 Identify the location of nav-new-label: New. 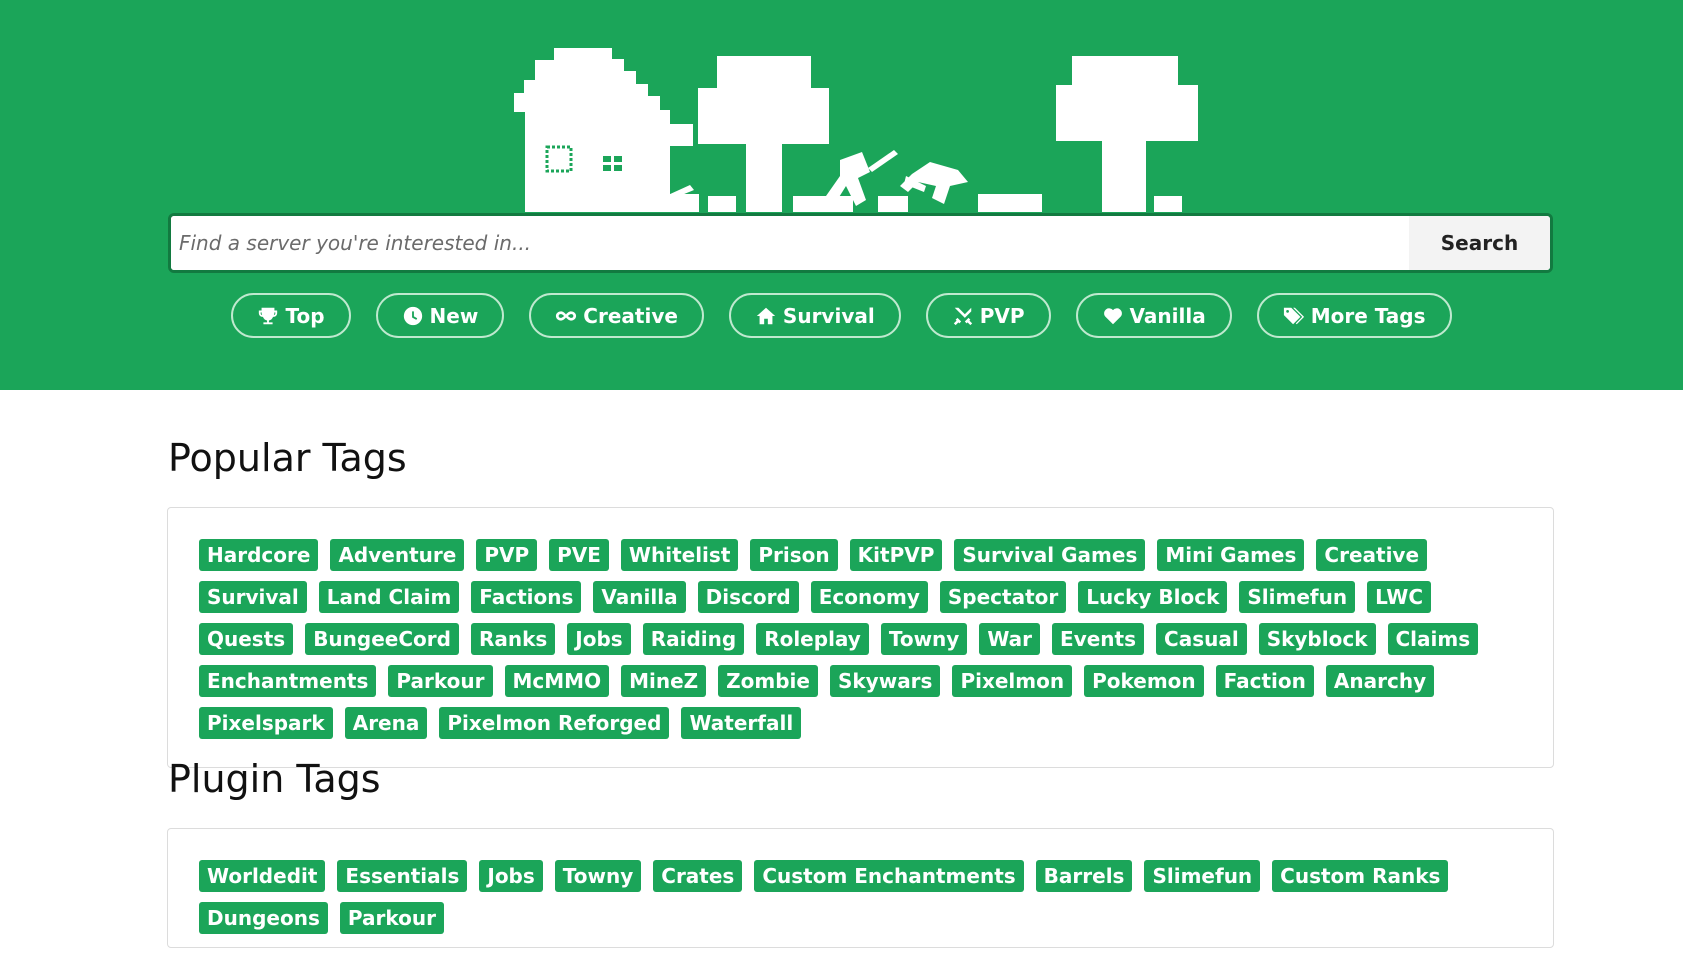
(454, 315).